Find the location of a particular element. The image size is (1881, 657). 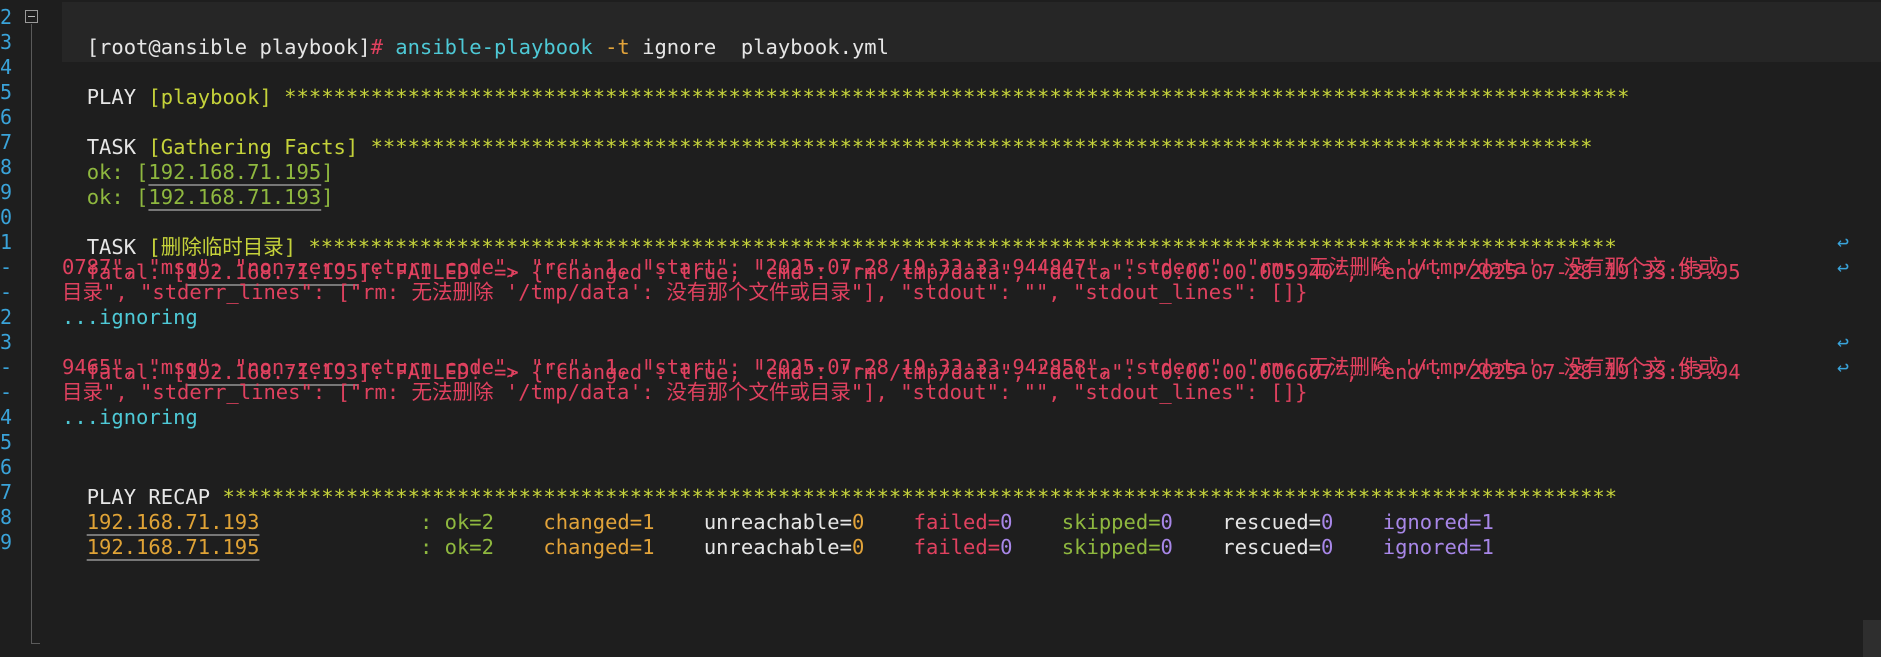

recap-changed: changed=1 is located at coordinates (599, 547).